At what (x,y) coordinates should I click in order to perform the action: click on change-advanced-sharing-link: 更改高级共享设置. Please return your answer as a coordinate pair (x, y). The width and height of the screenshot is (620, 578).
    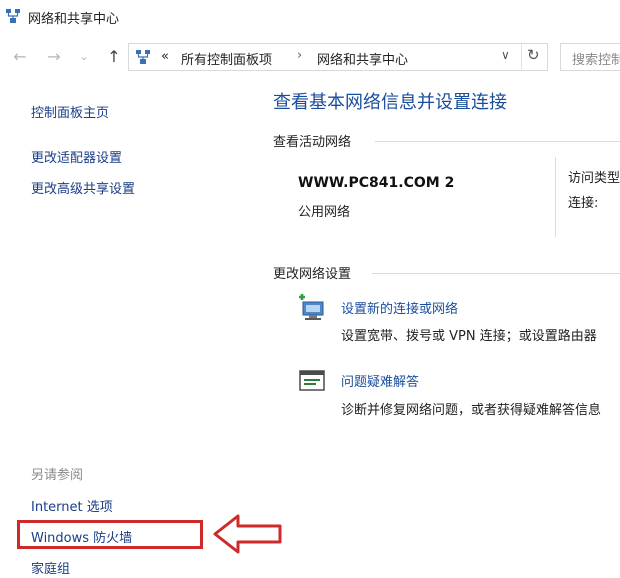
    Looking at the image, I should click on (83, 187).